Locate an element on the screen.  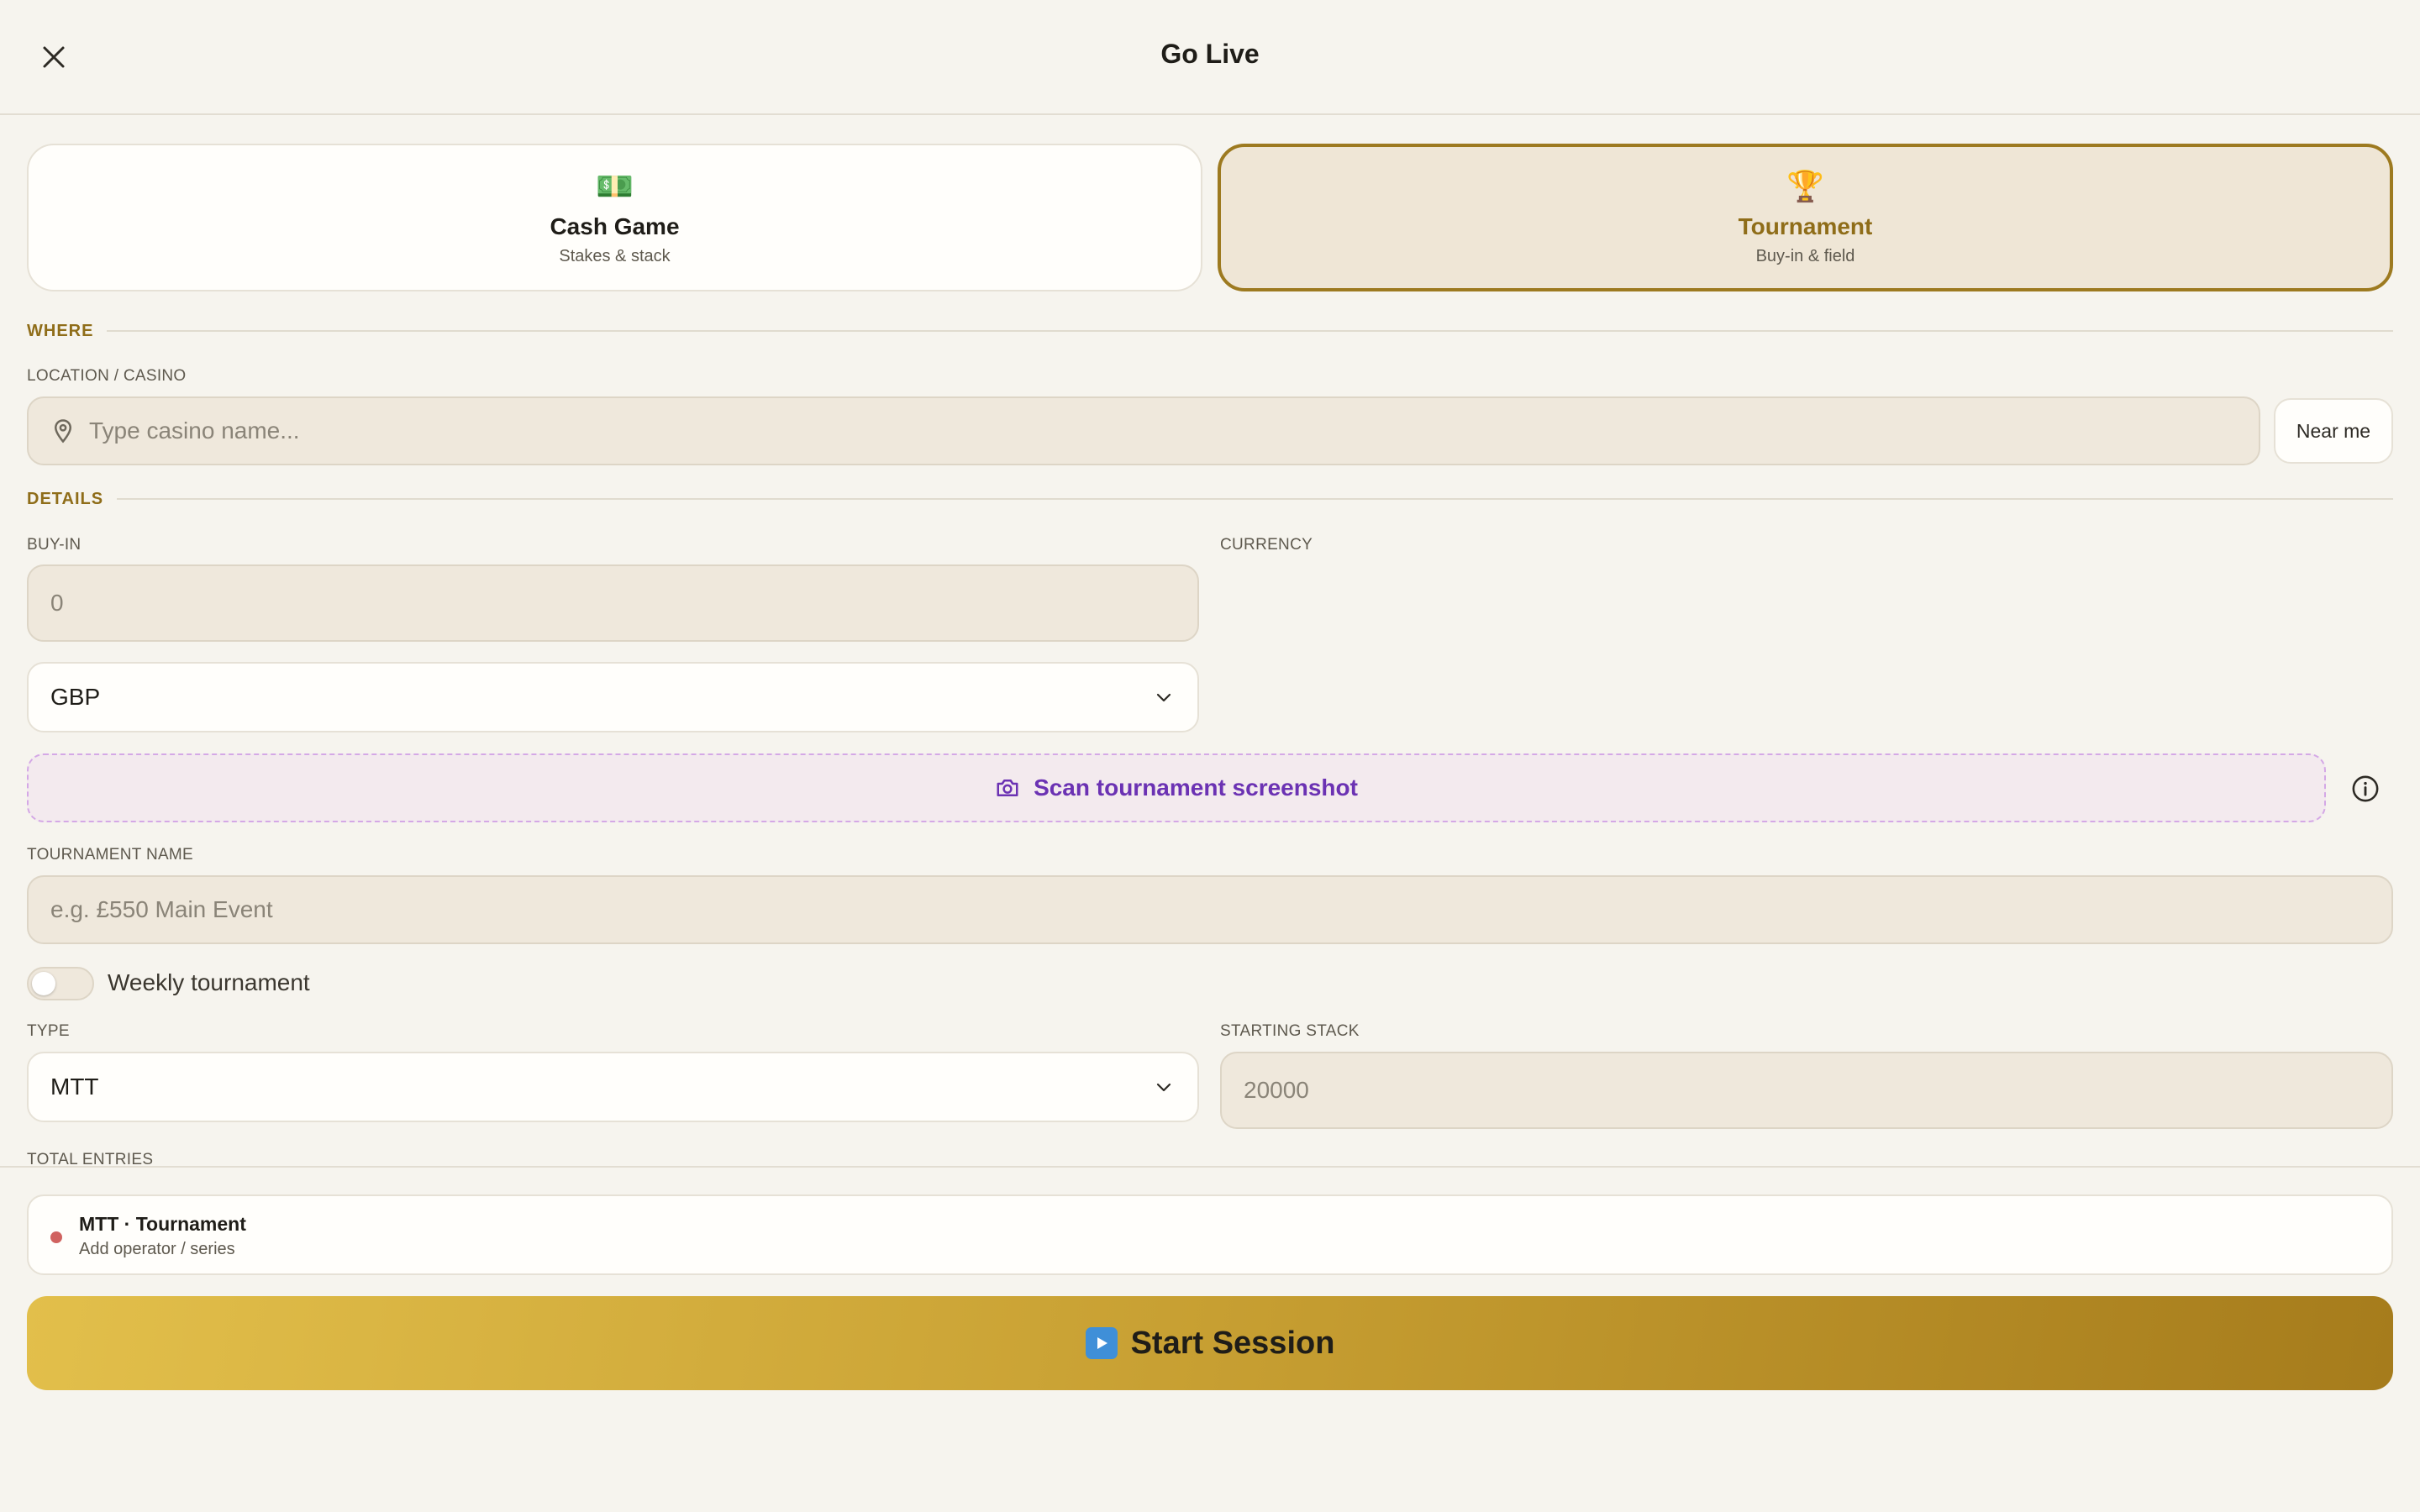
trophy-icon: 🏆 is located at coordinates (1805, 185).